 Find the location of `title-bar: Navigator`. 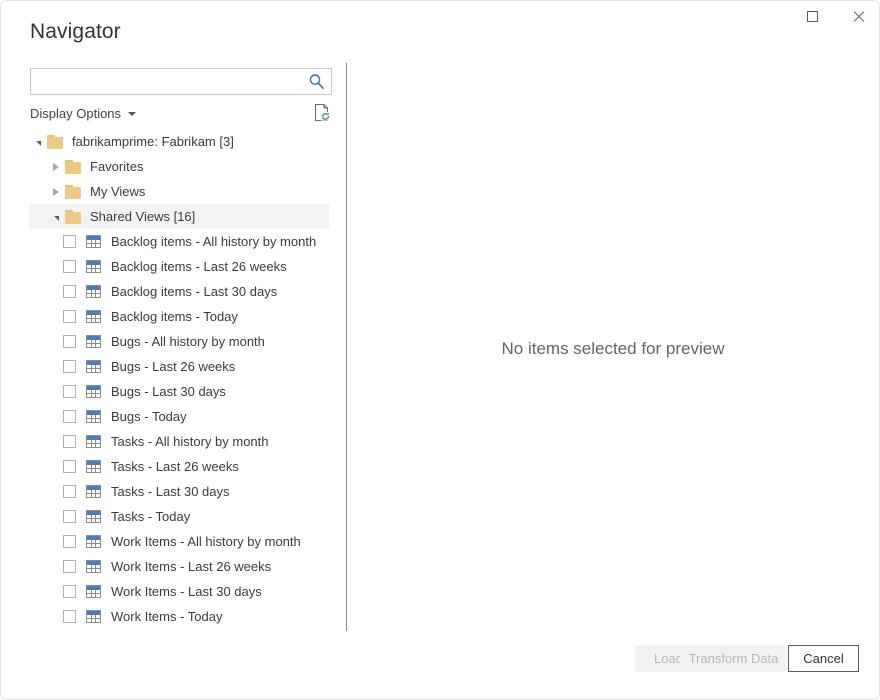

title-bar: Navigator is located at coordinates (440, 32).